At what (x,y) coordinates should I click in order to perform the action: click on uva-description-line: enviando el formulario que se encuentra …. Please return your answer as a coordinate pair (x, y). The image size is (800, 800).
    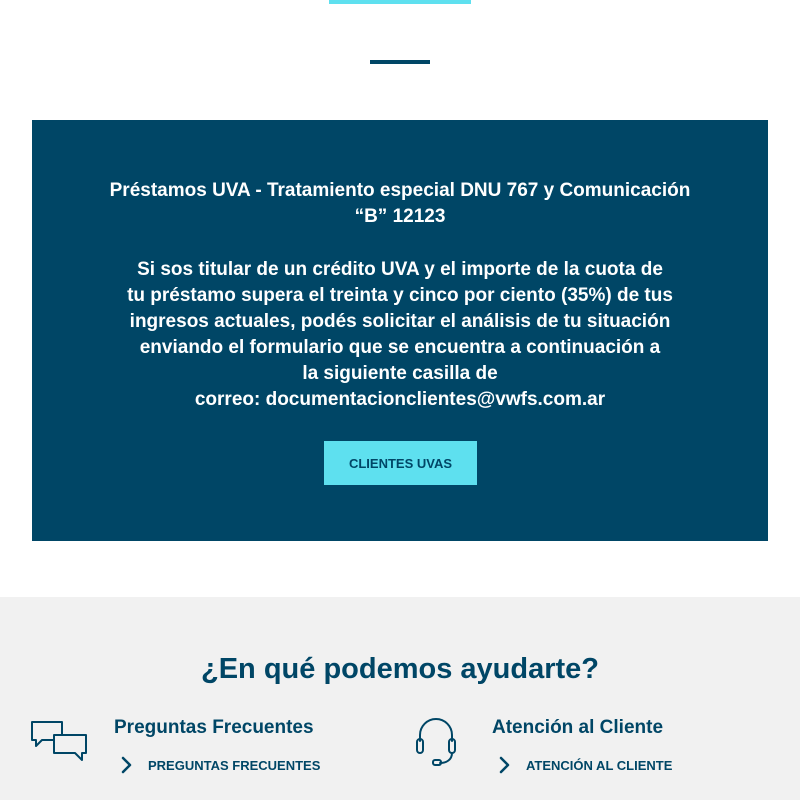
    Looking at the image, I should click on (400, 347).